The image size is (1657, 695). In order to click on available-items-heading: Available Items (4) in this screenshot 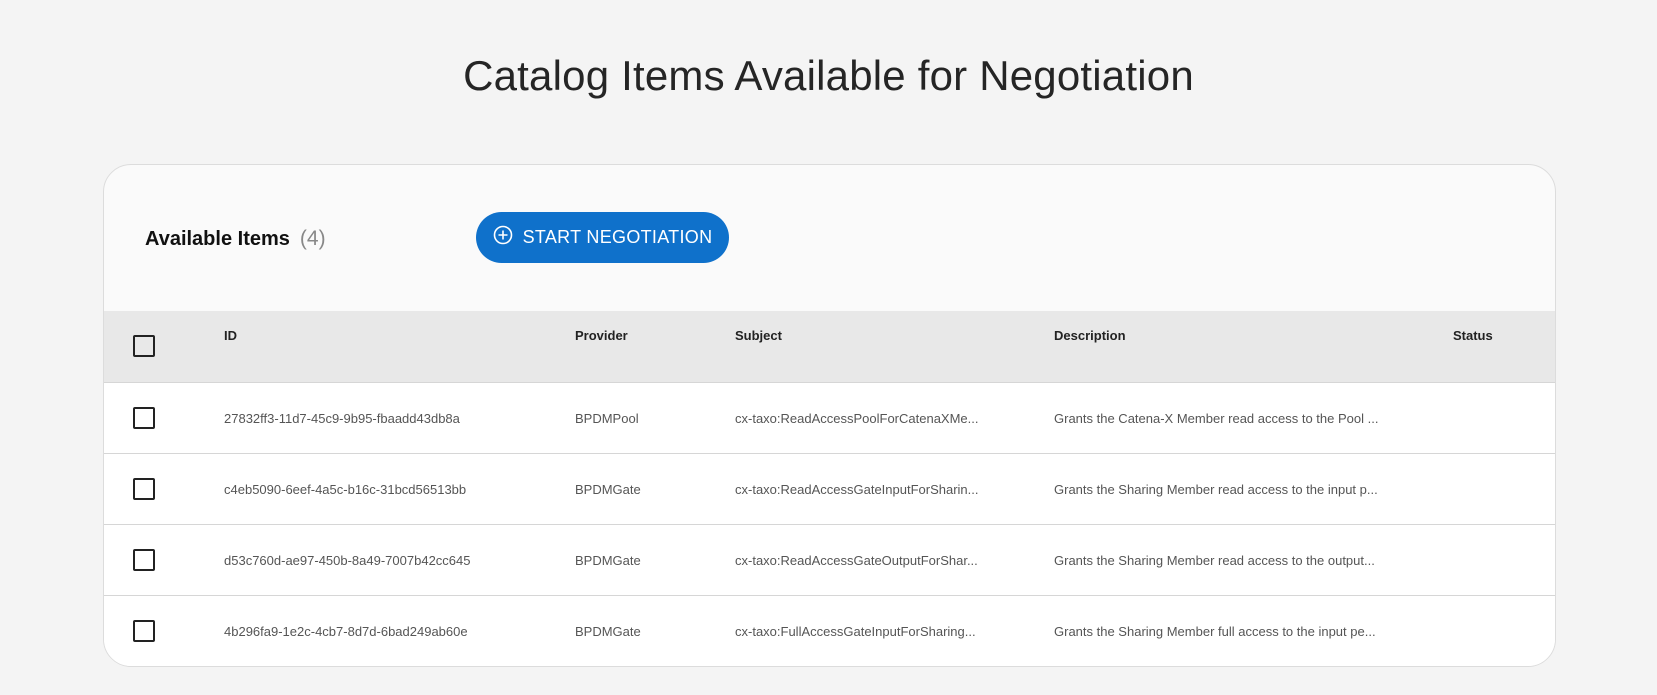, I will do `click(235, 239)`.